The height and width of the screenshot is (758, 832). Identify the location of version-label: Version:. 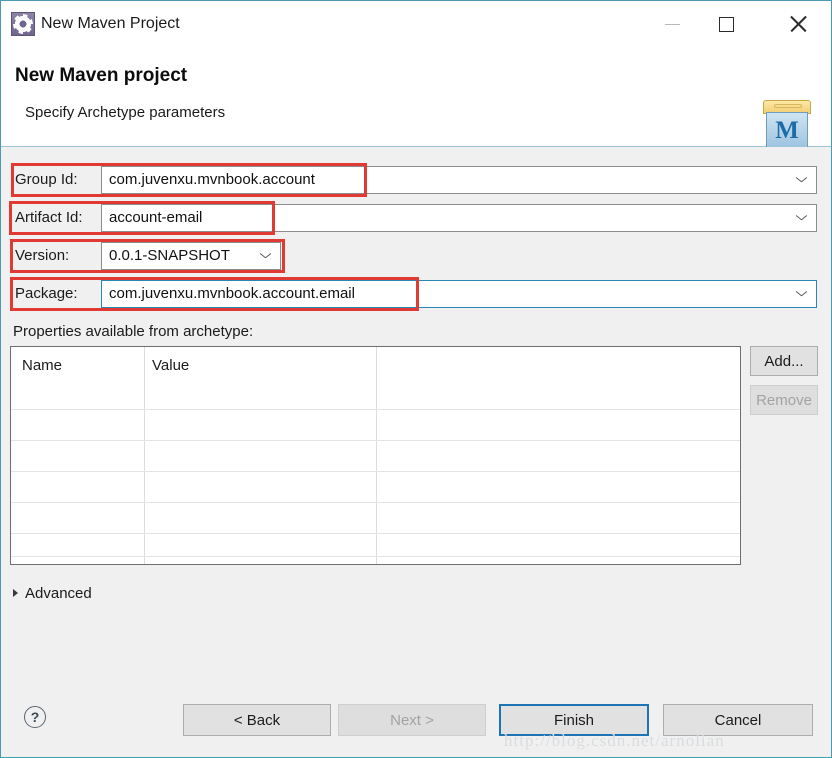
(42, 255).